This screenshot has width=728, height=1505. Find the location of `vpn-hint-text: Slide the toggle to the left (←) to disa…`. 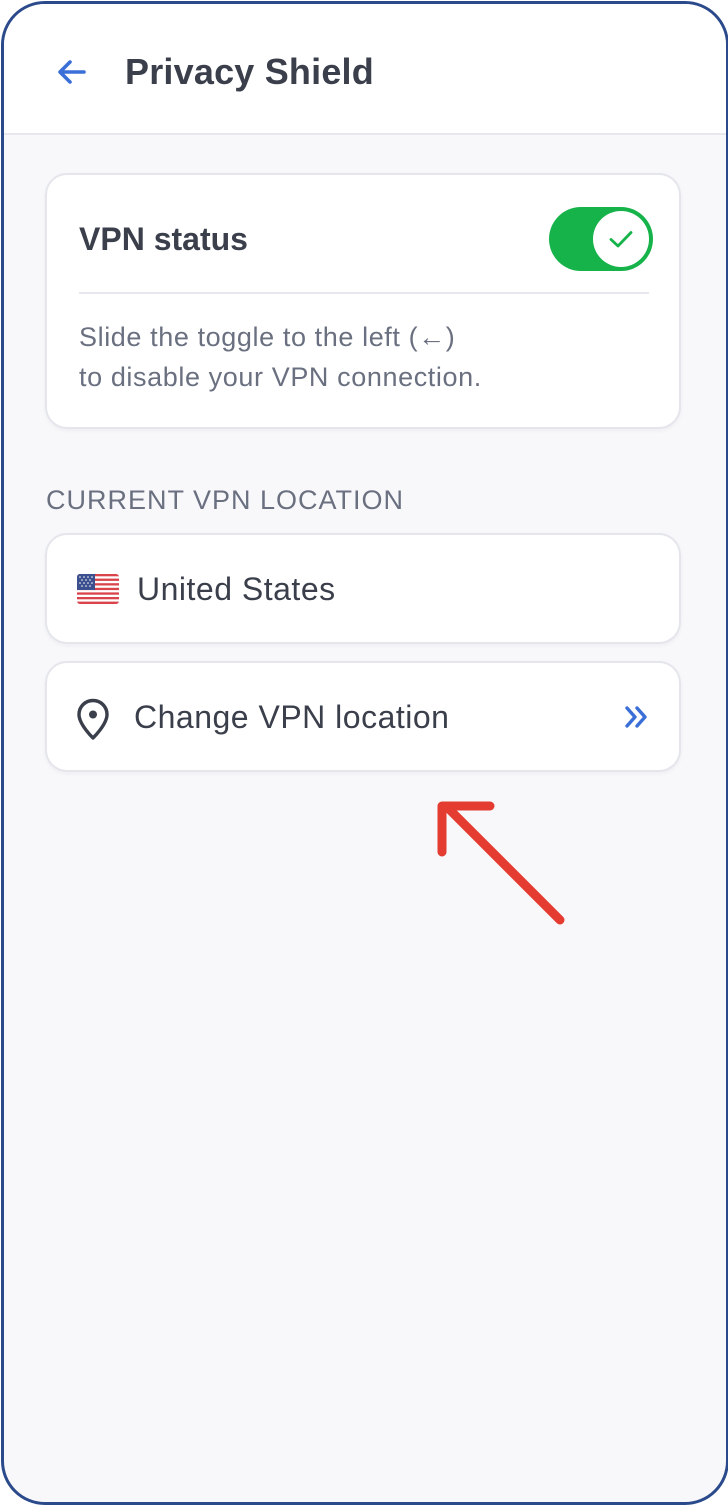

vpn-hint-text: Slide the toggle to the left (←) to disa… is located at coordinates (280, 357).